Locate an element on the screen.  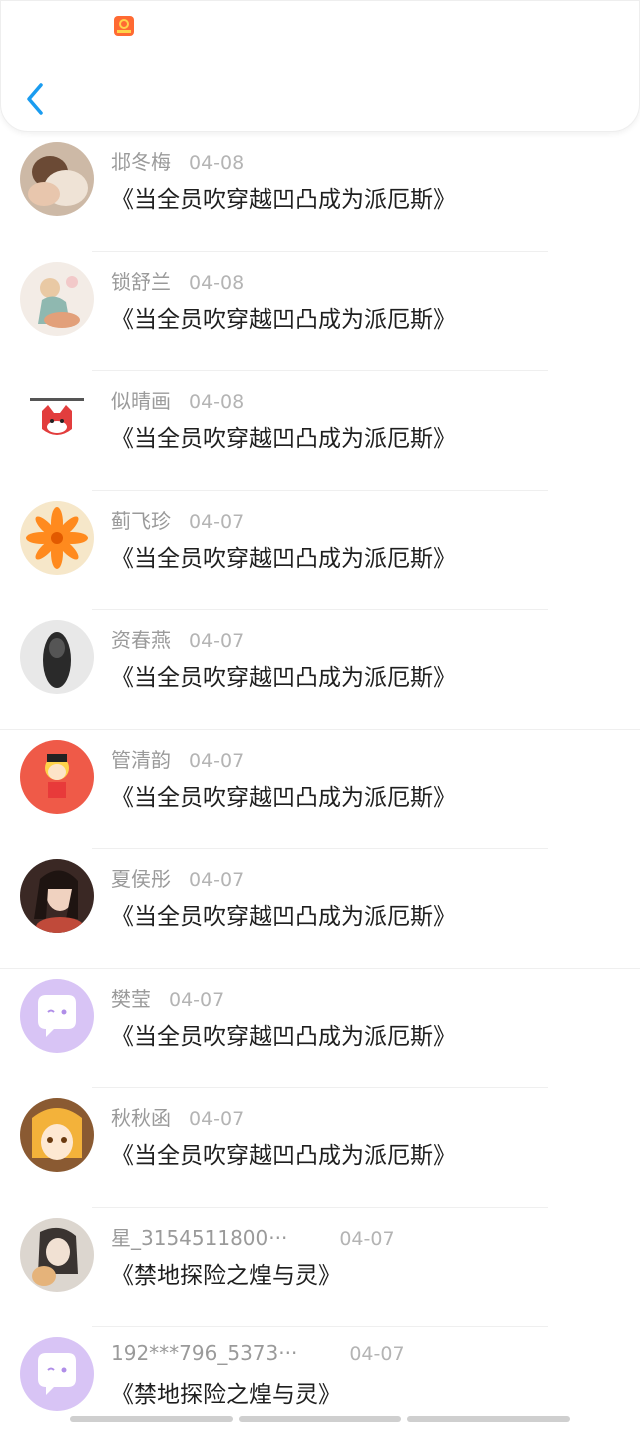
username: 资春燕 is located at coordinates (141, 640).